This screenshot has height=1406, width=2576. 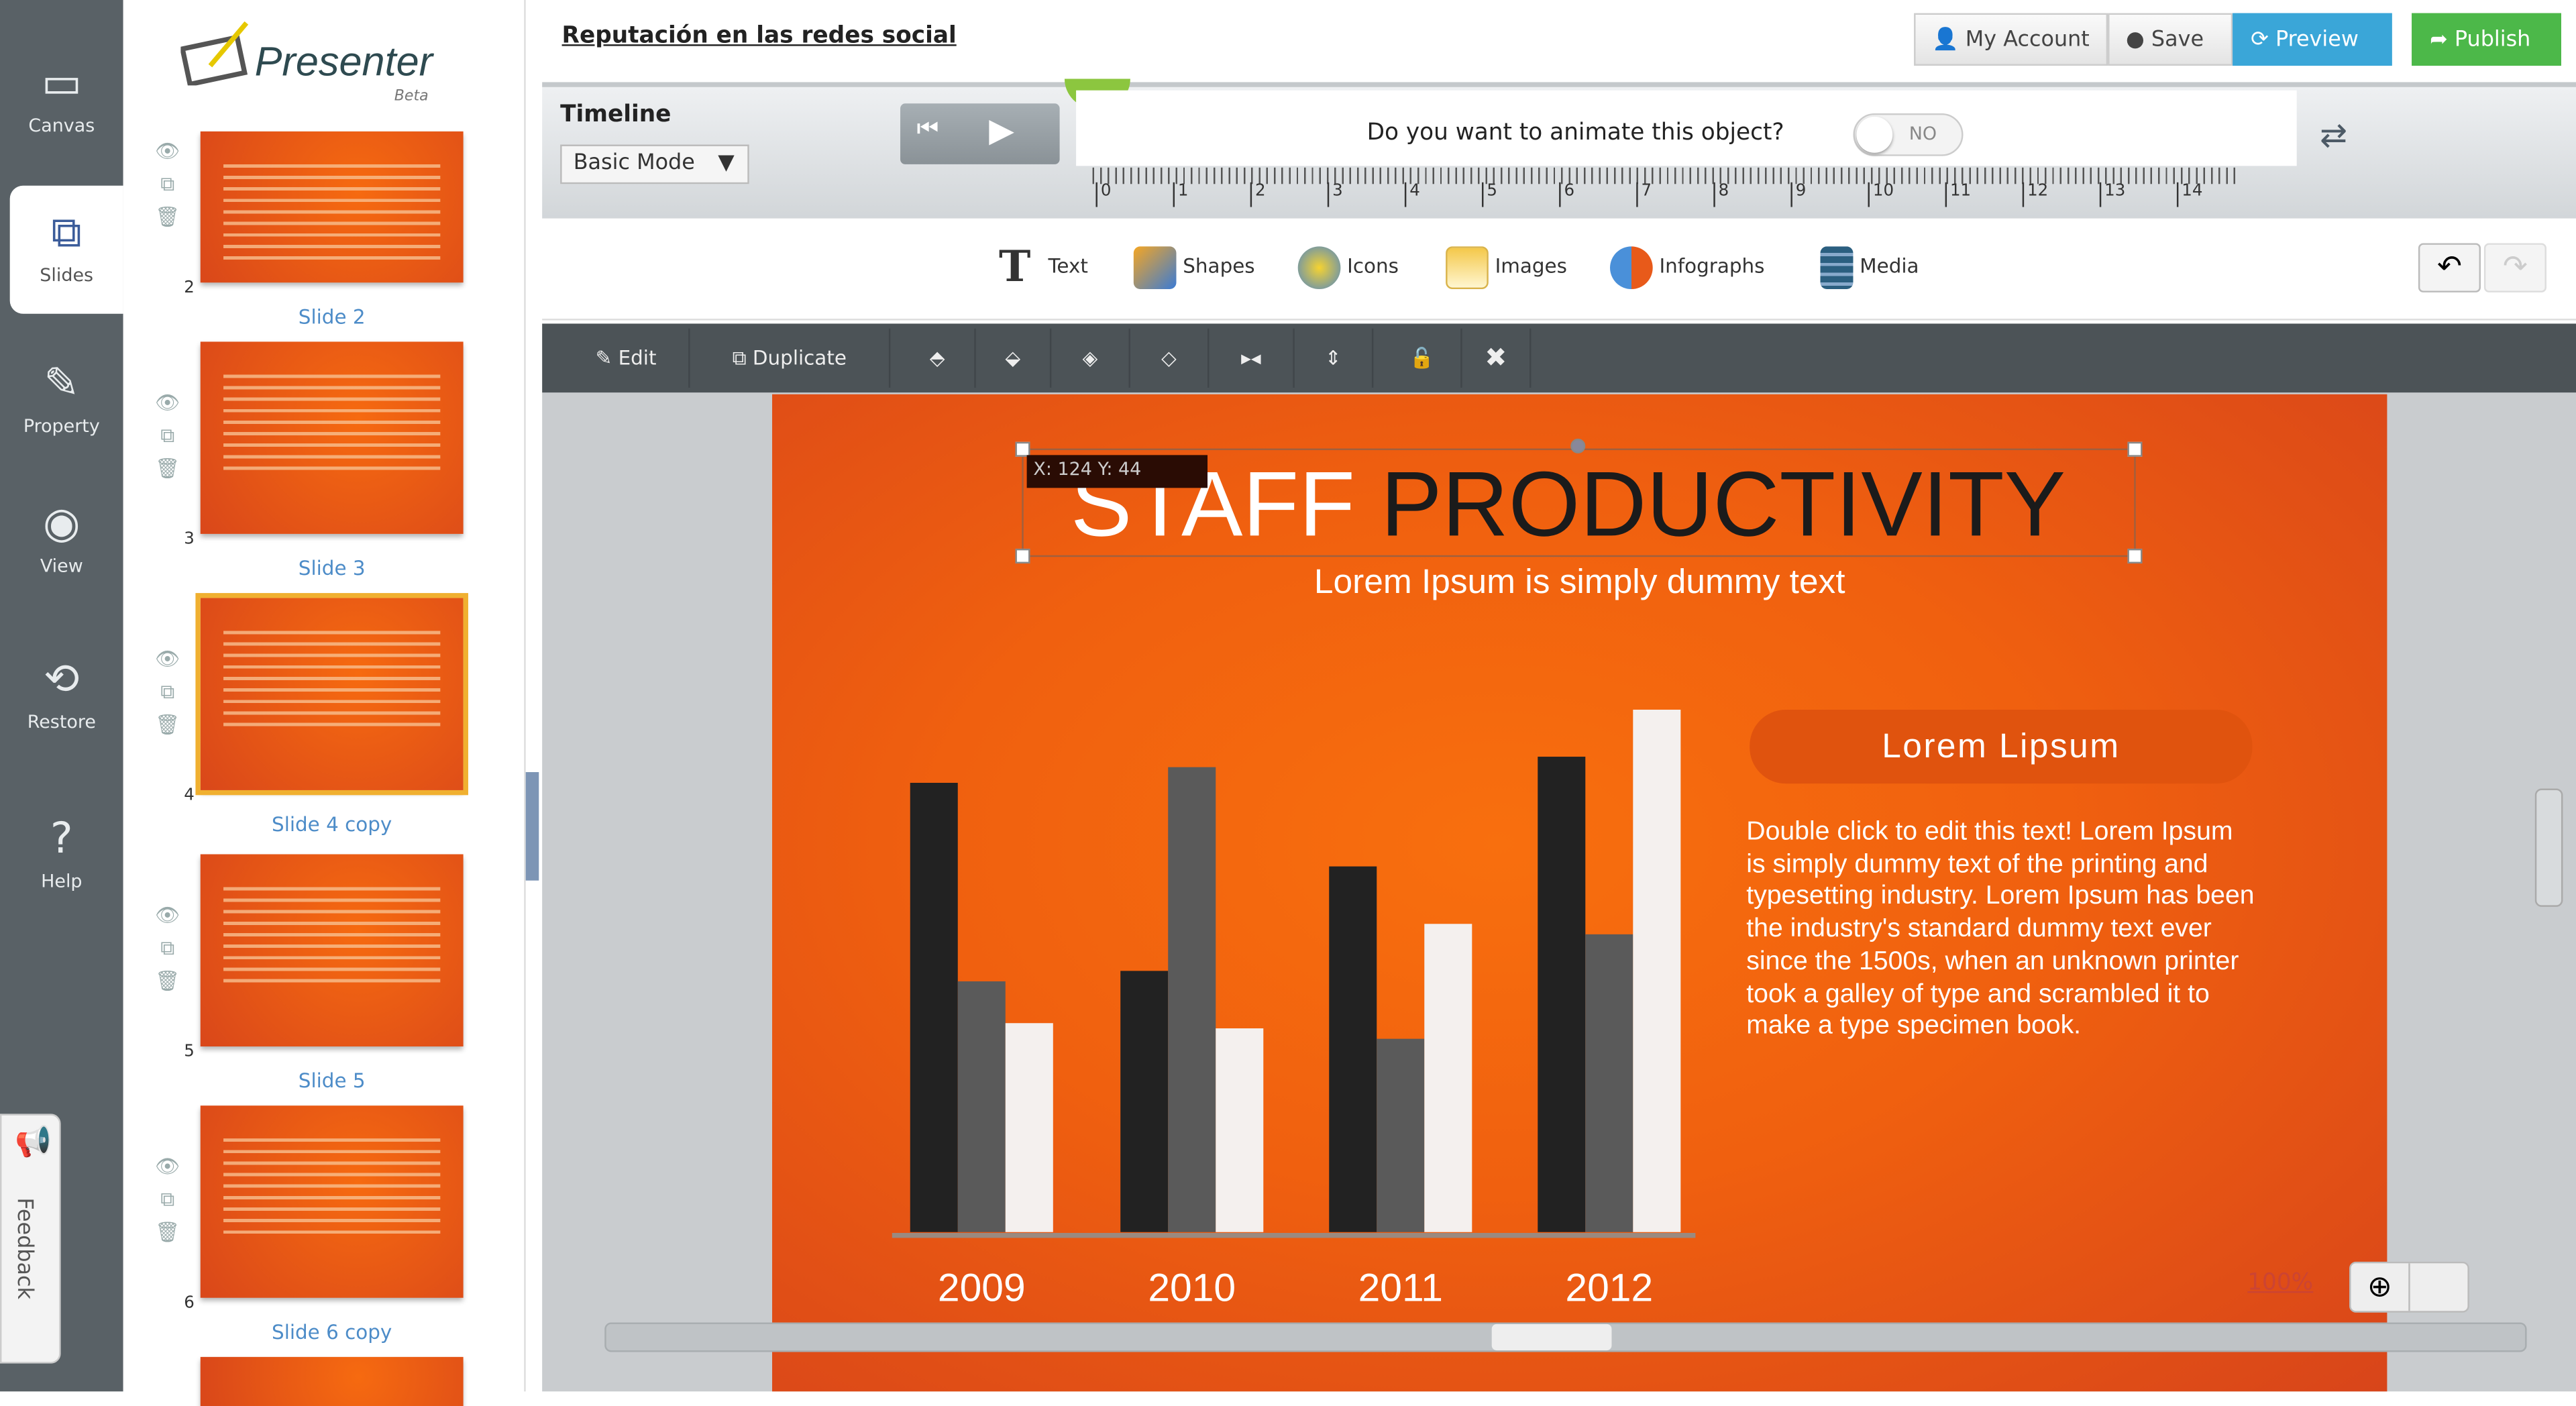 I want to click on flip-vertical-icon: ⇕, so click(x=1333, y=358).